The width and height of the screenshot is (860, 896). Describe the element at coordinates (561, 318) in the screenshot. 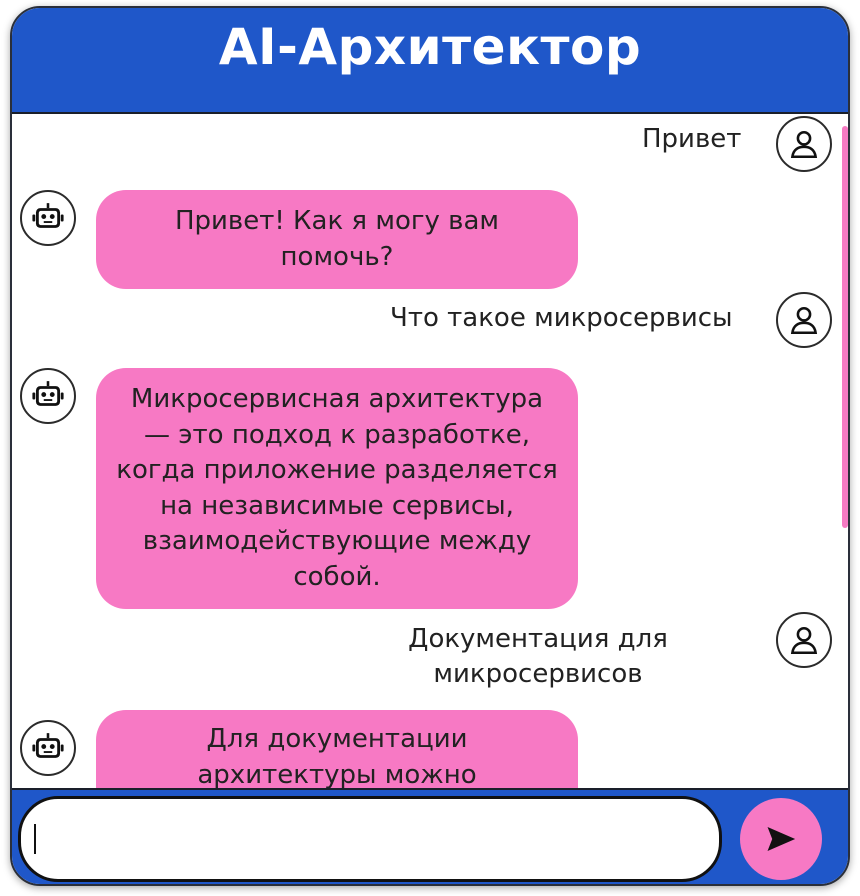

I see `user-message-text: Что такое микросервисы` at that location.